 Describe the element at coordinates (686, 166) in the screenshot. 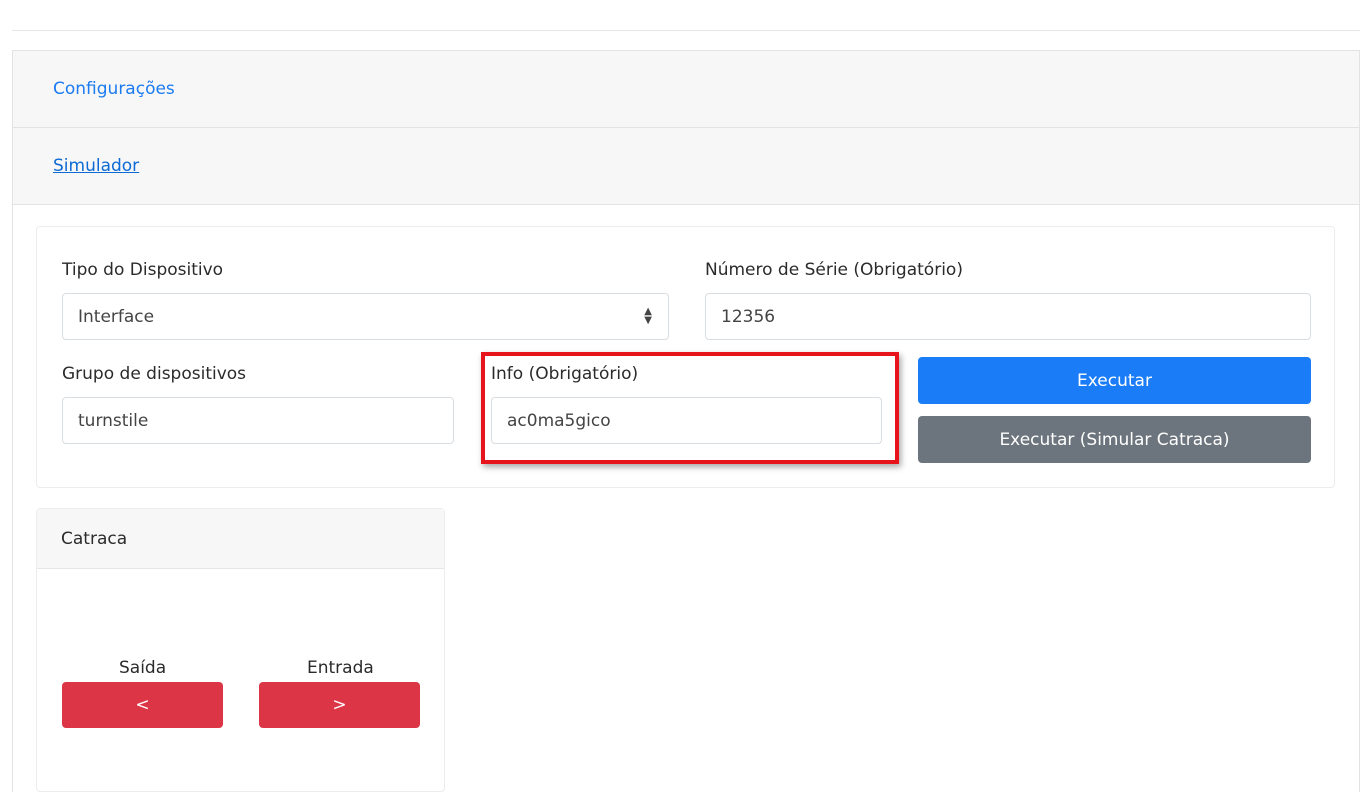

I see `accordion-header-simulador: Simulador` at that location.